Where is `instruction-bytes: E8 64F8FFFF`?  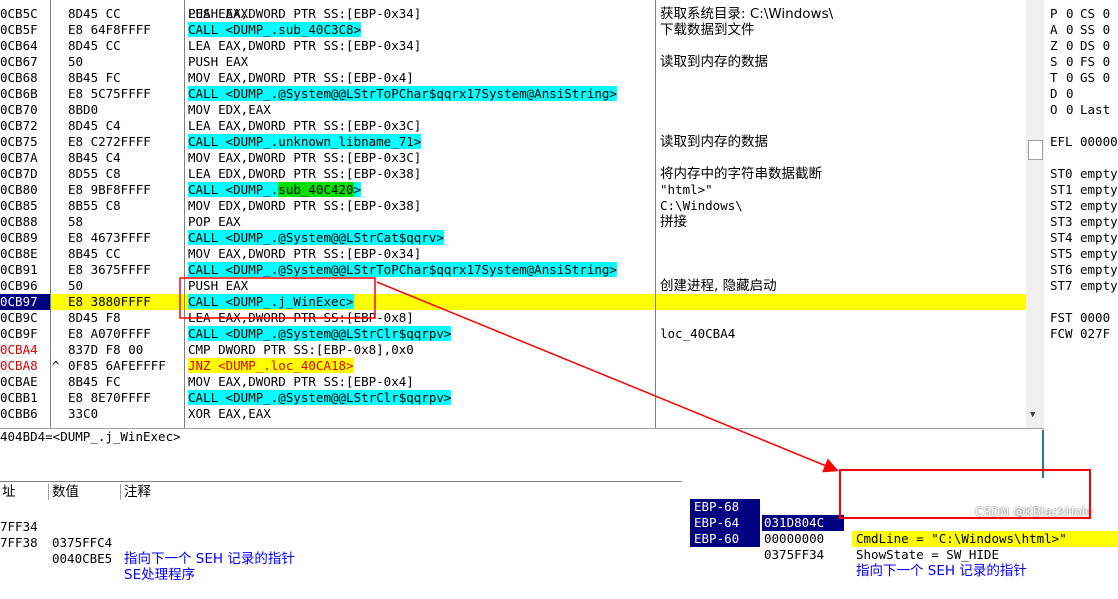
instruction-bytes: E8 64F8FFFF is located at coordinates (109, 29).